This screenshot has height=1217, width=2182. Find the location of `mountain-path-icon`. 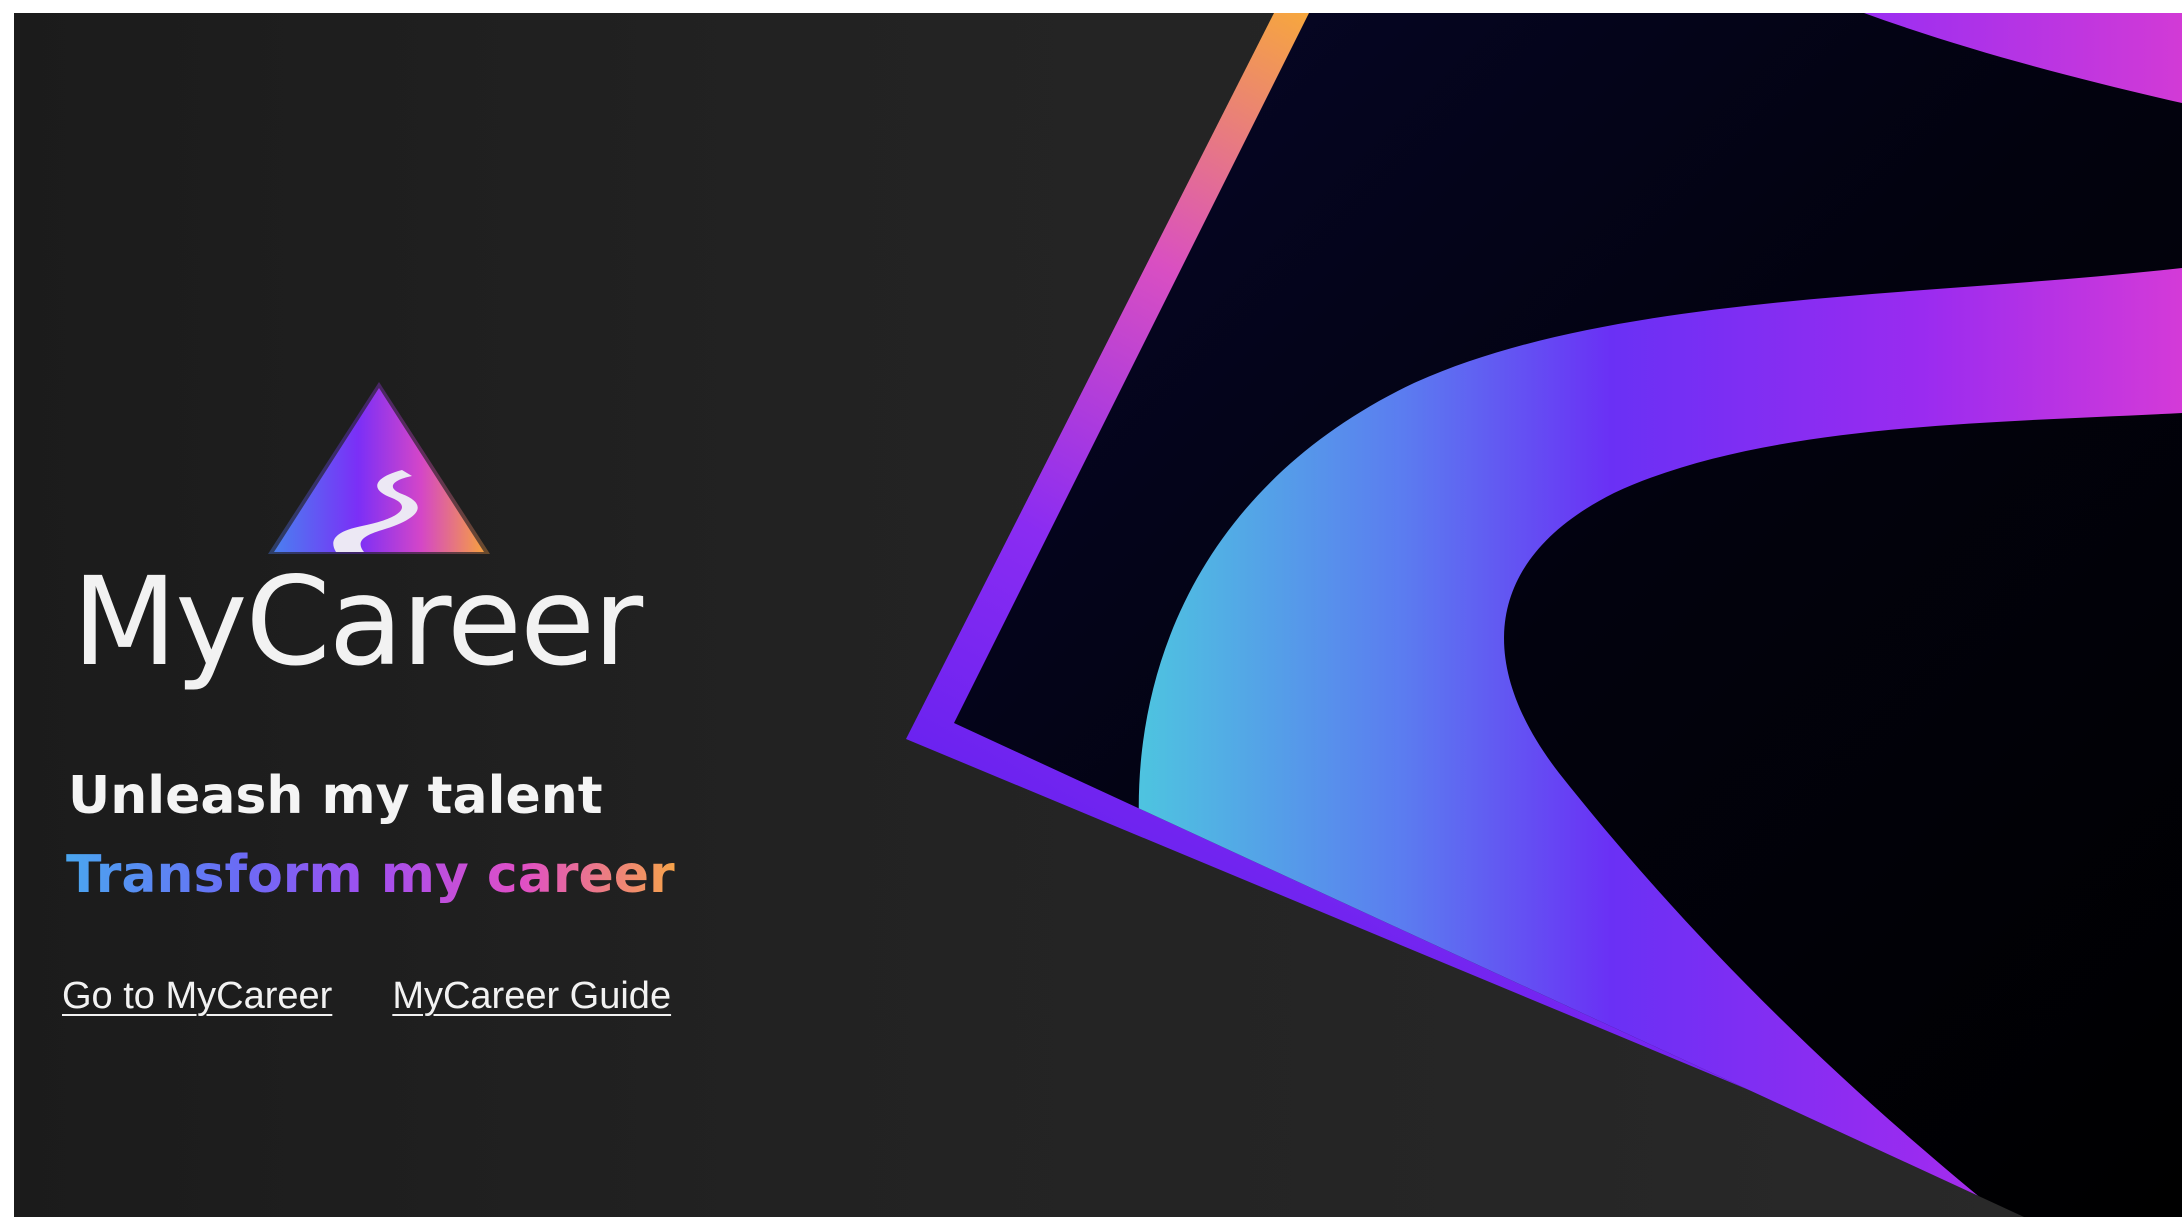

mountain-path-icon is located at coordinates (379, 468).